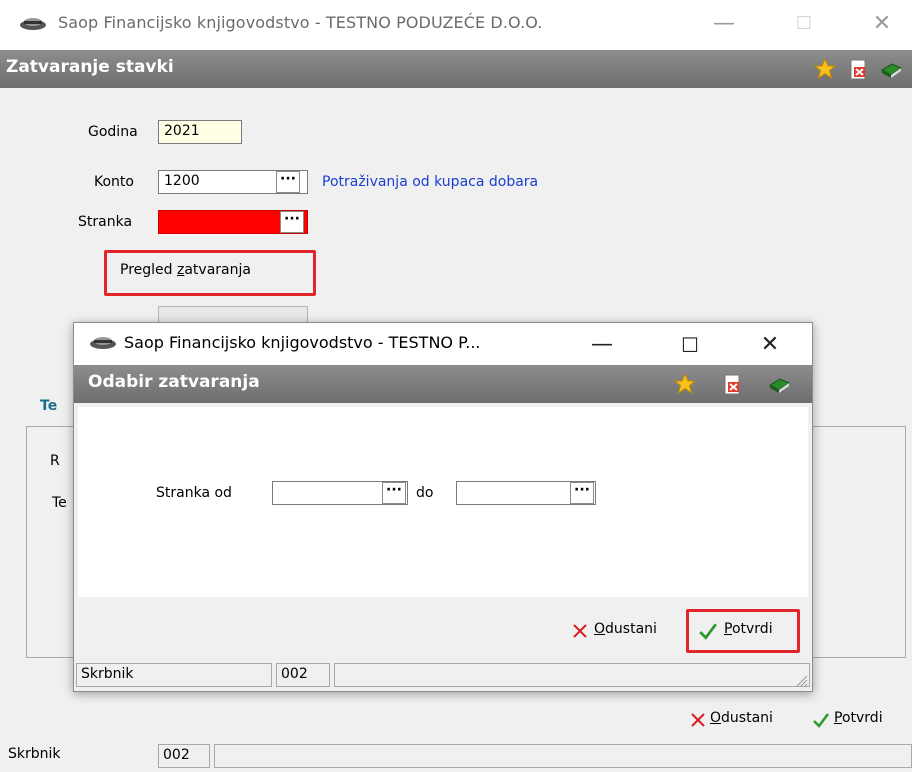 Image resolution: width=912 pixels, height=772 pixels. Describe the element at coordinates (690, 345) in the screenshot. I see `dialog-maximize-button: ☐` at that location.